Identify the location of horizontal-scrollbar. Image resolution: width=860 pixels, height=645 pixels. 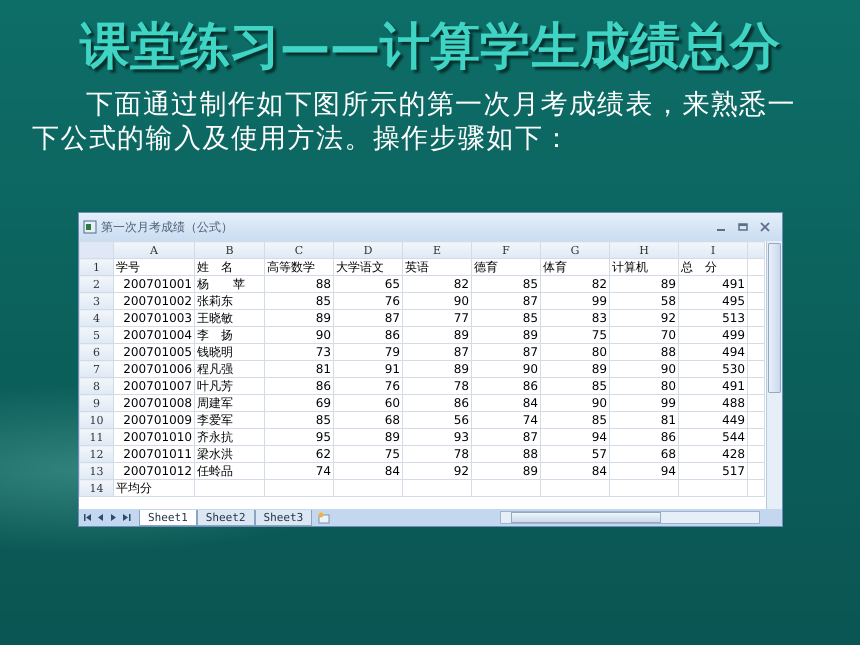
(630, 517).